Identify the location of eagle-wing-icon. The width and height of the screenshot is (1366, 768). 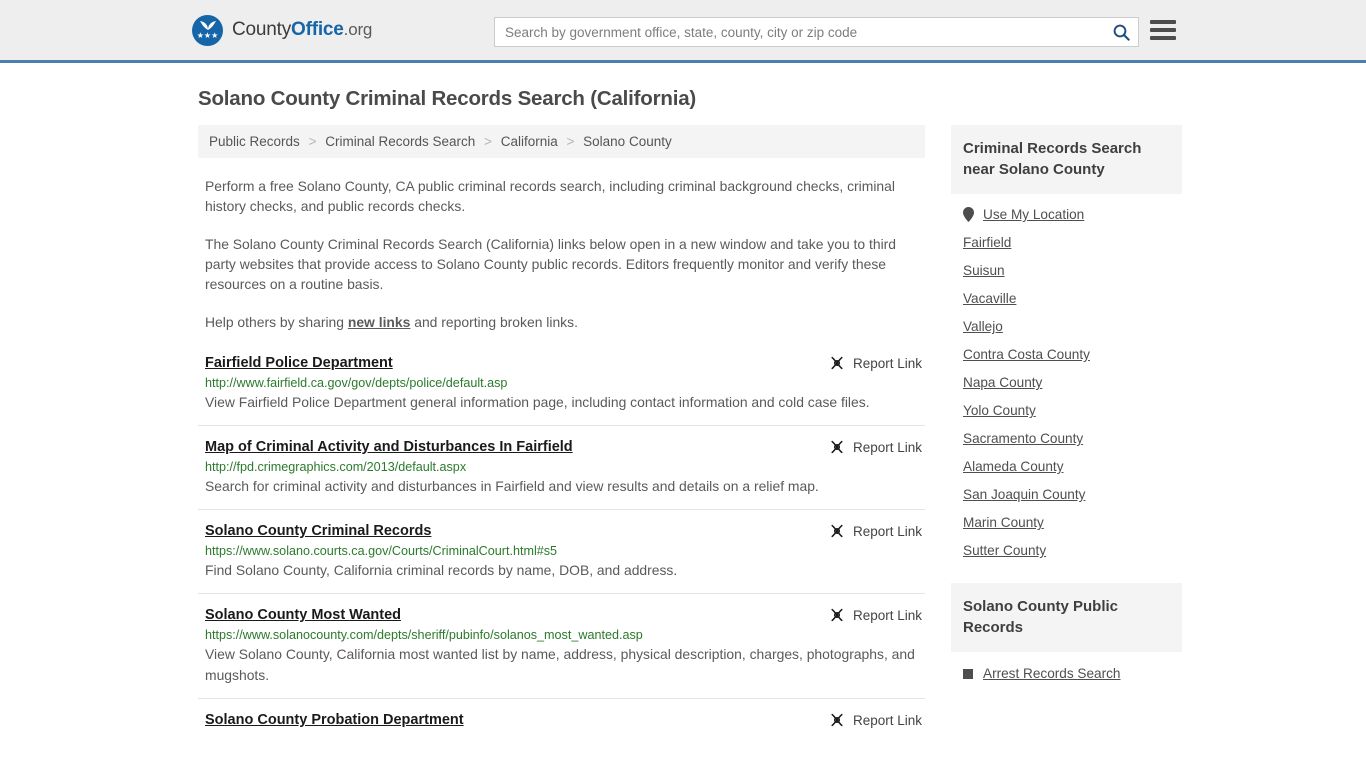
(207, 25).